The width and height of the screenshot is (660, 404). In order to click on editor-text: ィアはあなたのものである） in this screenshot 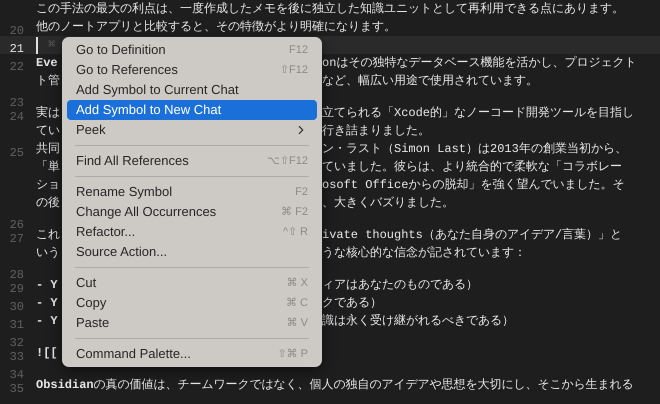, I will do `click(400, 285)`.